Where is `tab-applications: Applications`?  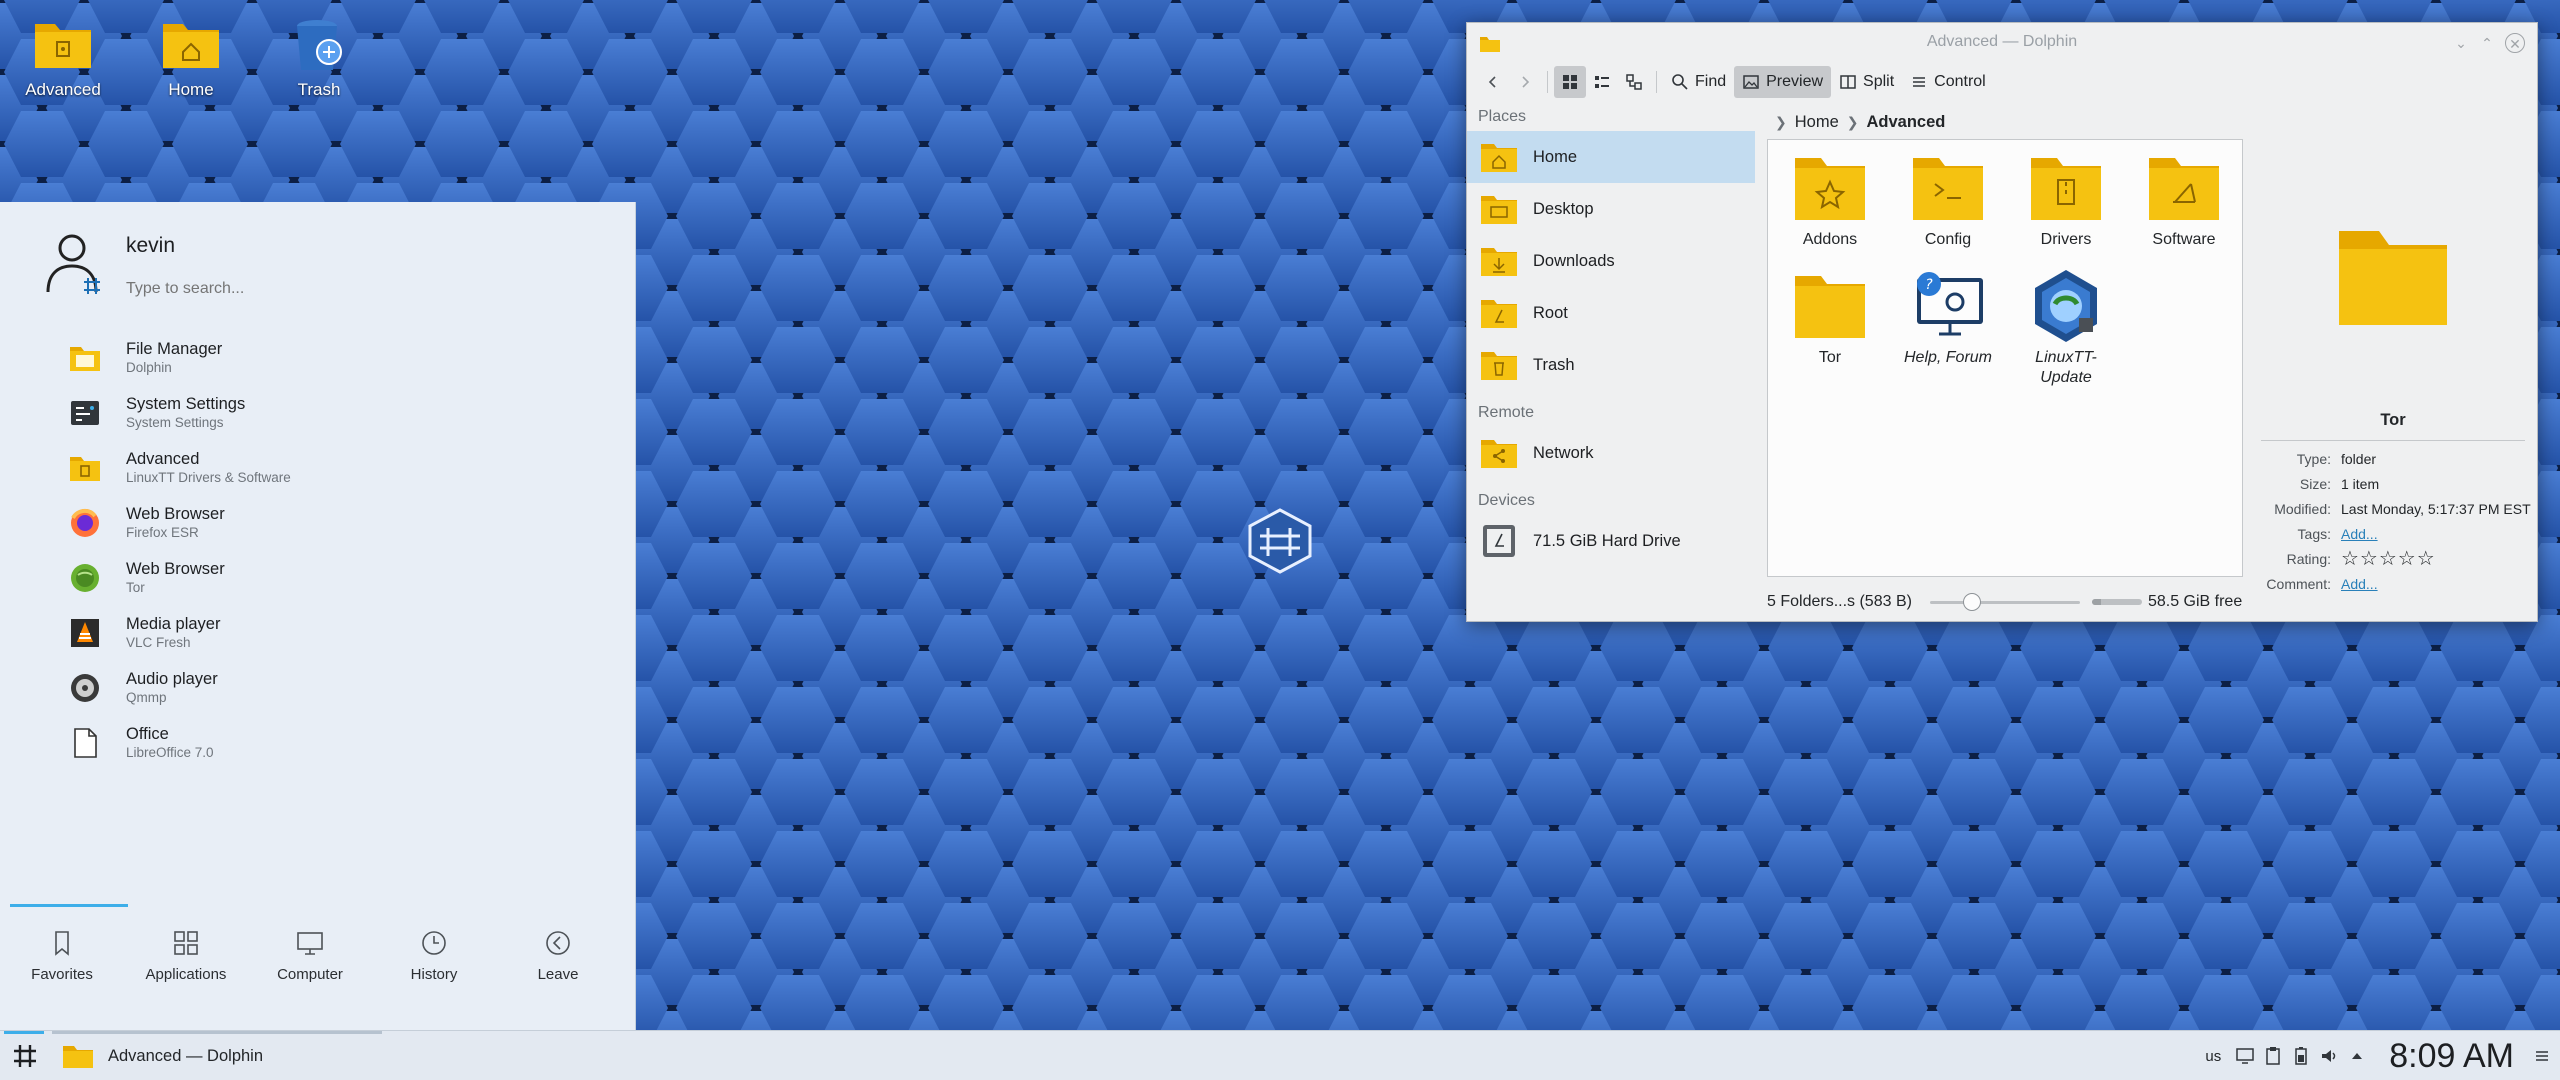 tab-applications: Applications is located at coordinates (186, 955).